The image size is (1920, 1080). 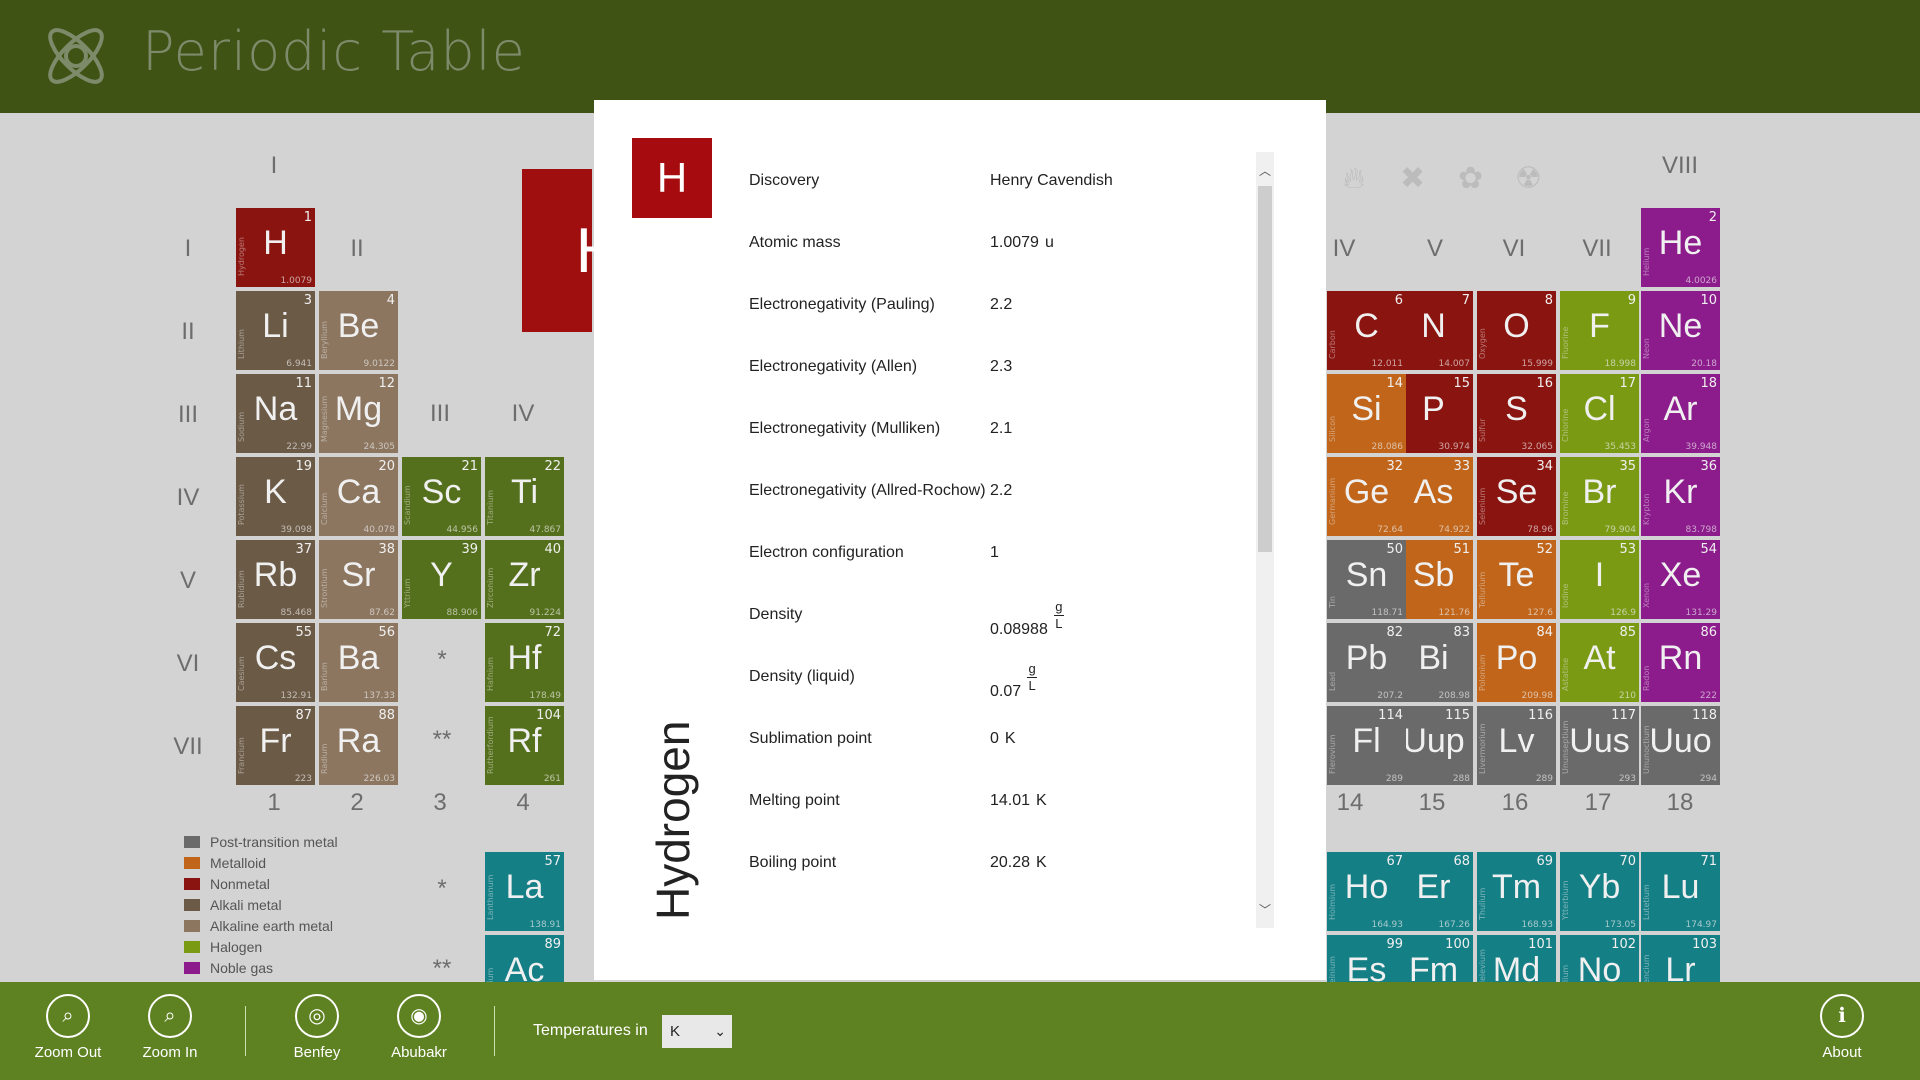 I want to click on element-tile-ytterbium: Ytterbium 70 Yb 173.05, so click(x=1599, y=891).